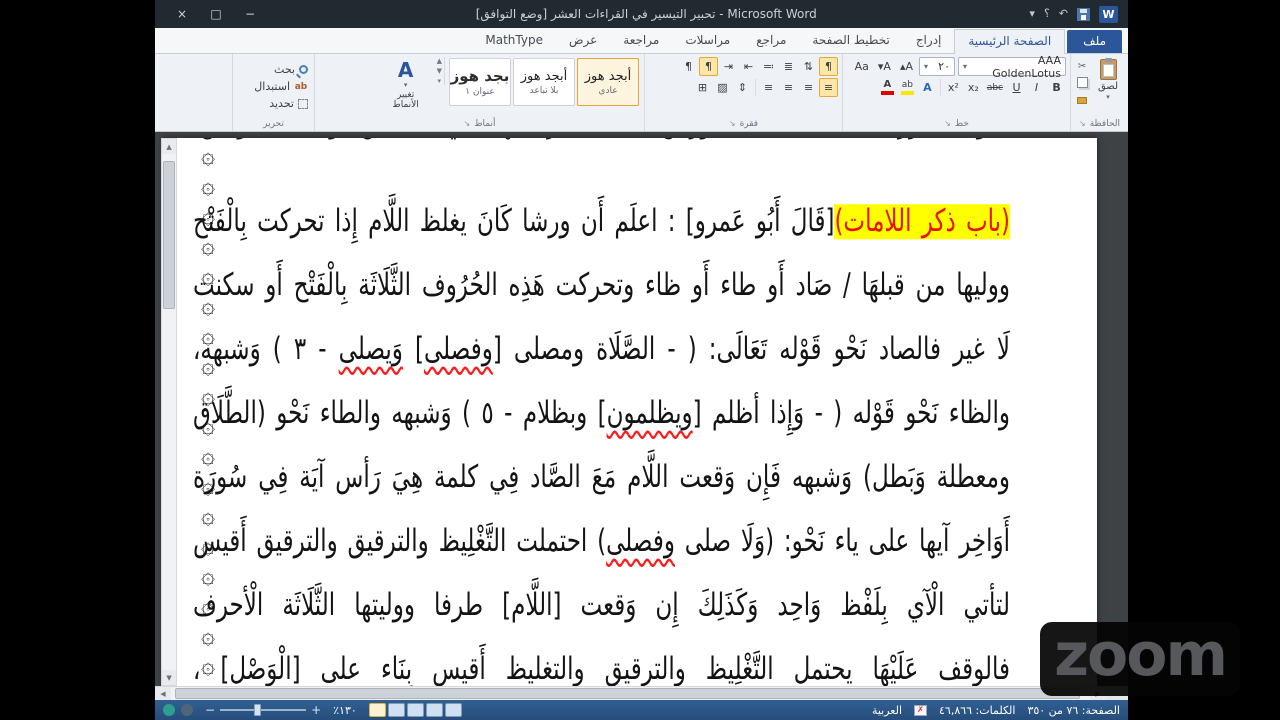 The height and width of the screenshot is (720, 1280). I want to click on text-run: ], so click(413, 350).